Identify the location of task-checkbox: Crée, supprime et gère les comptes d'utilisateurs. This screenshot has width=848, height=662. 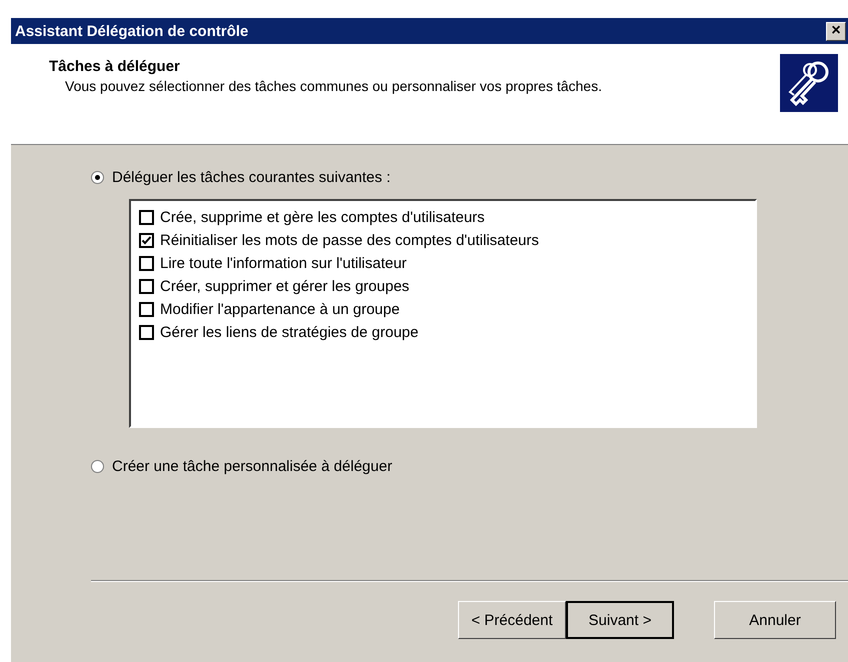
(443, 217).